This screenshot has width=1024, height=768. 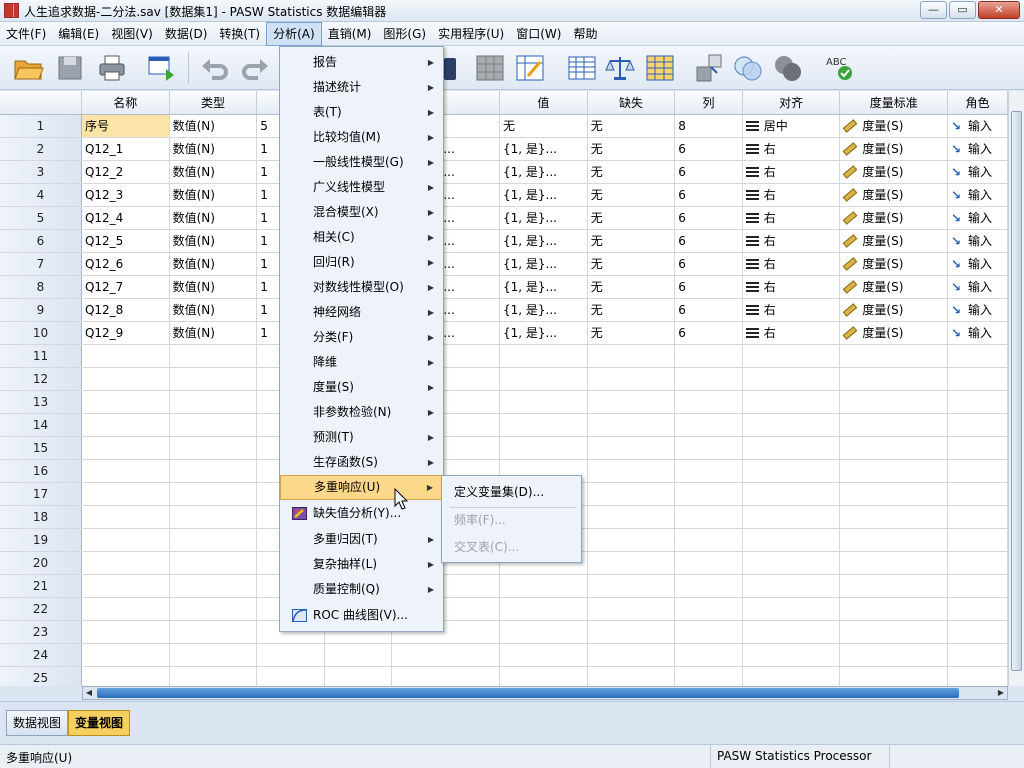 I want to click on save-icon, so click(x=70, y=68).